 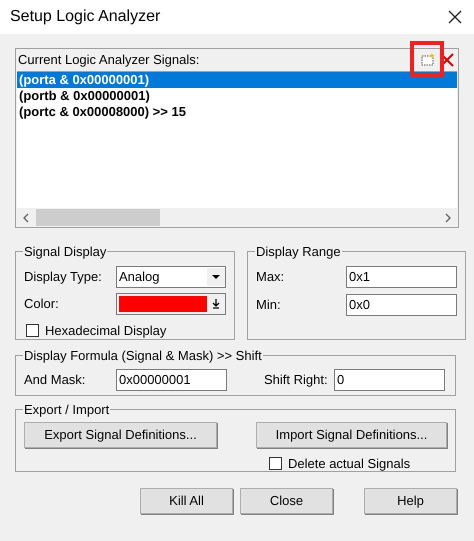 I want to click on signal-item: (portc & 0x00008000) >> 15, so click(x=237, y=112).